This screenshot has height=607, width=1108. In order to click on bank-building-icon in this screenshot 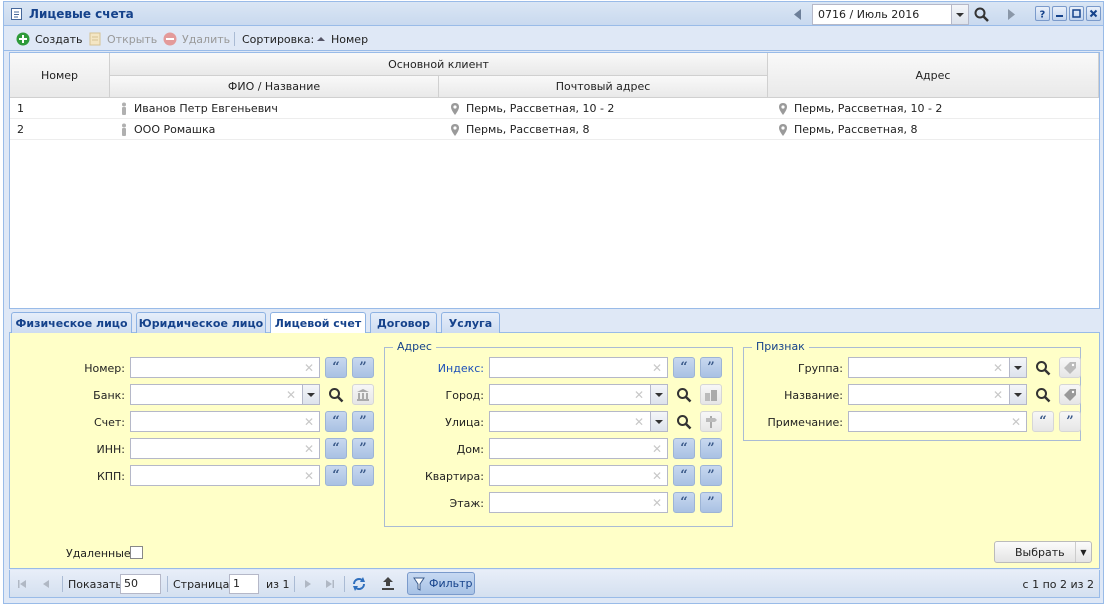, I will do `click(363, 394)`.